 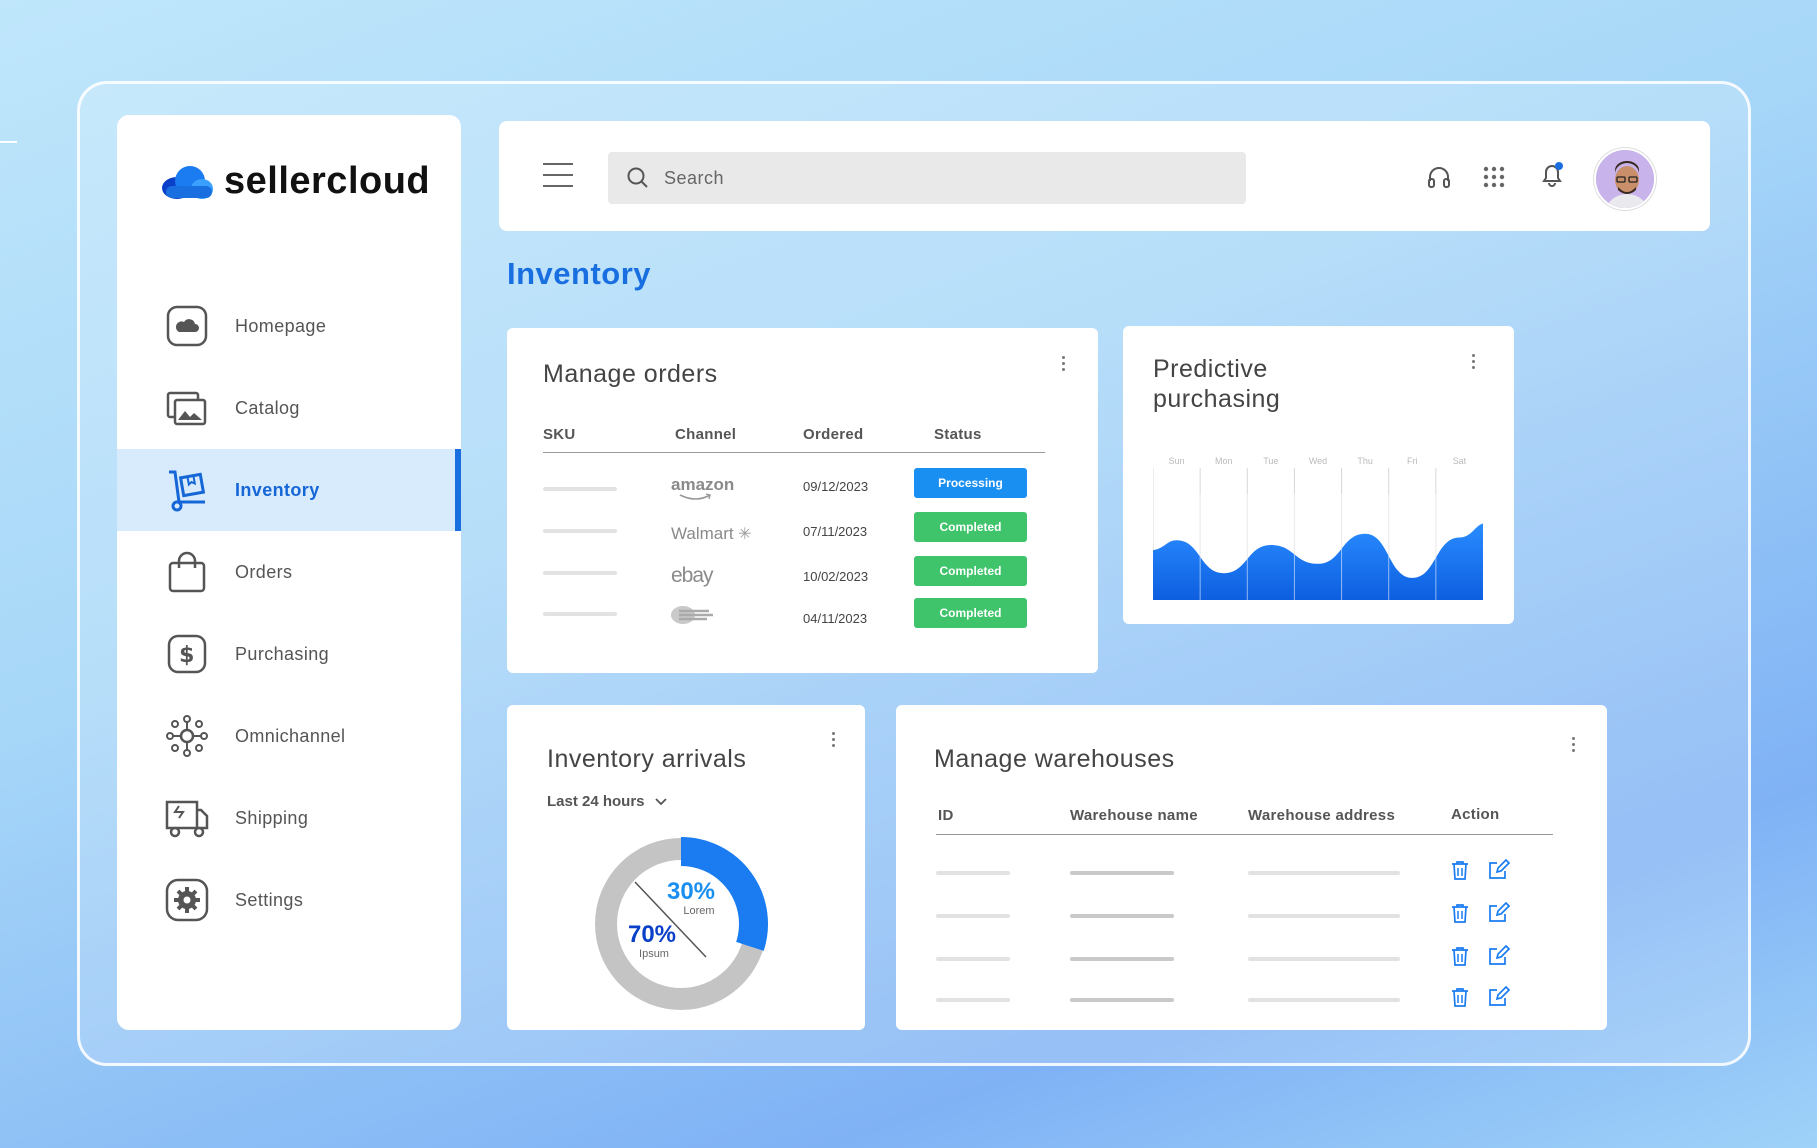 What do you see at coordinates (187, 900) in the screenshot?
I see `gear-icon` at bounding box center [187, 900].